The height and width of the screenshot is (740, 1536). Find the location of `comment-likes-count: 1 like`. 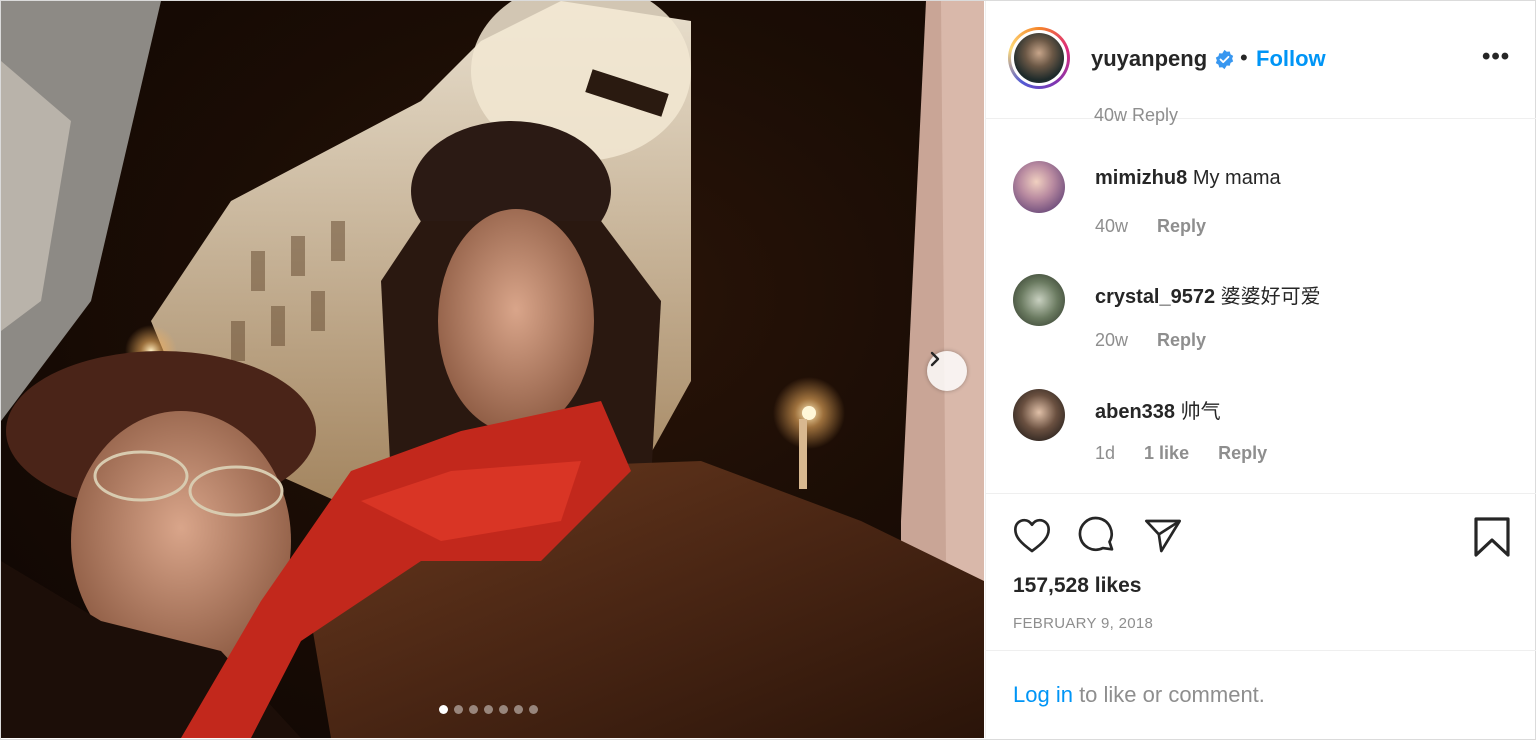

comment-likes-count: 1 like is located at coordinates (1166, 453).